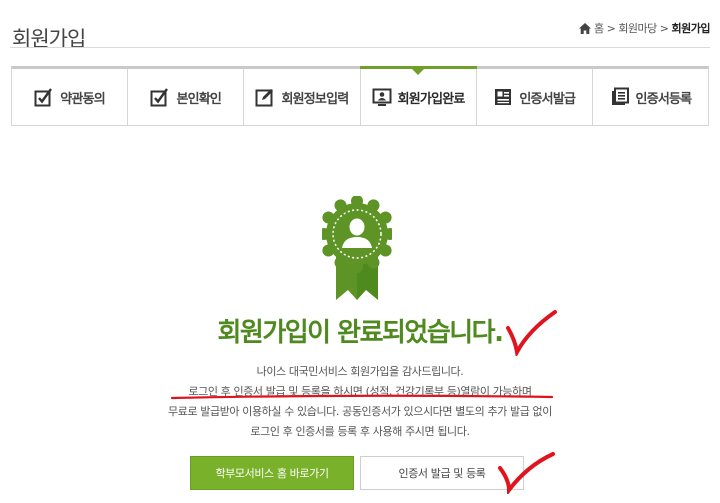 The width and height of the screenshot is (720, 503). I want to click on step-terms-agreement: 약관동의, so click(70, 97).